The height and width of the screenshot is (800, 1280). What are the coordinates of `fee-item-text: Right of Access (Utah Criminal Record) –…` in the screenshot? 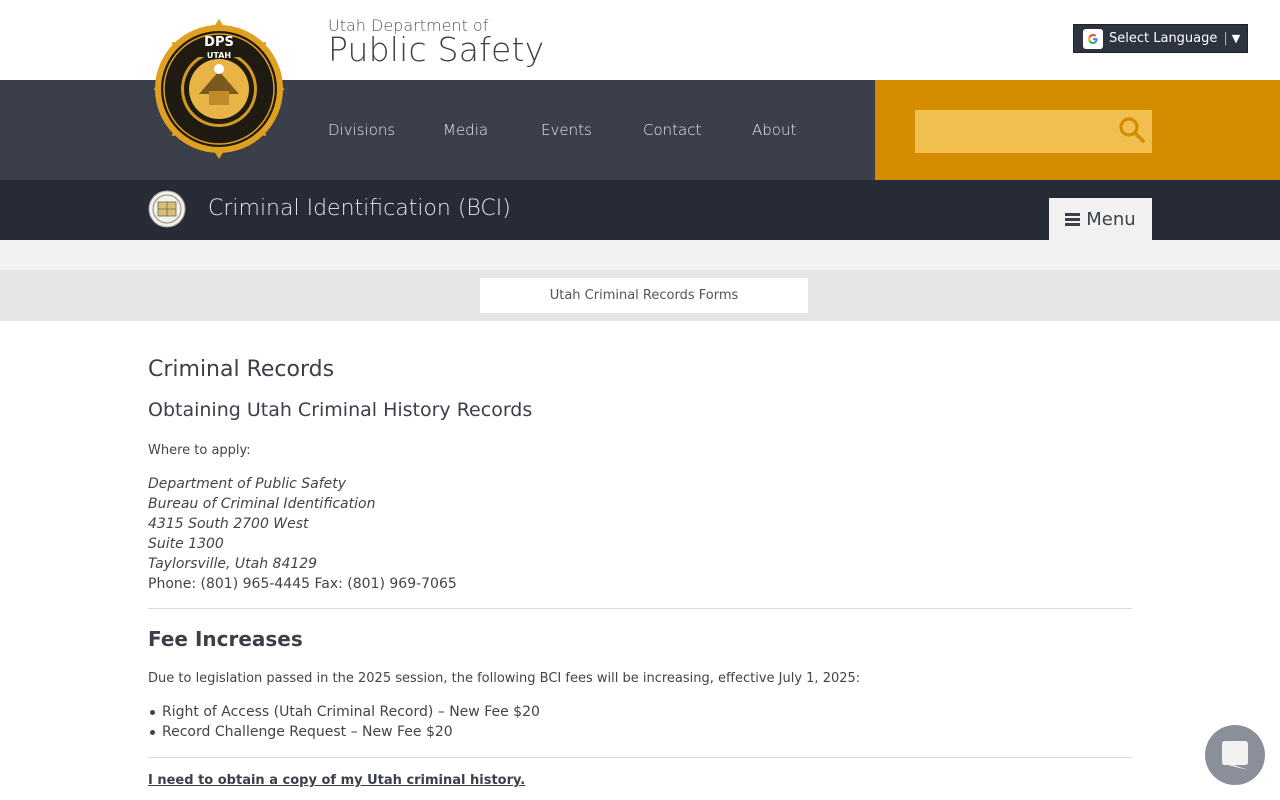 It's located at (351, 712).